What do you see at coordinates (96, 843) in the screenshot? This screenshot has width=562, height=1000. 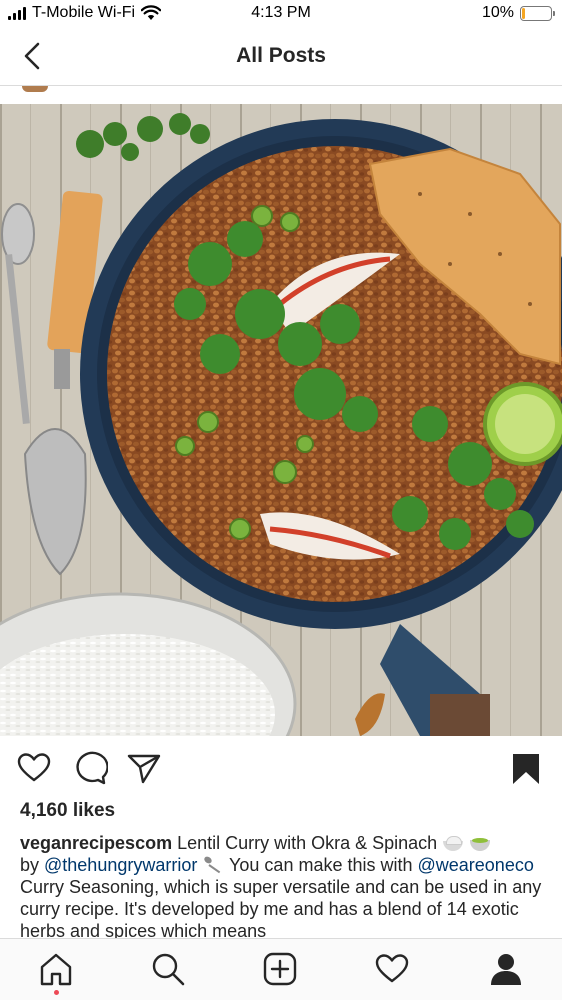 I see `caption-username: veganrecipescom` at bounding box center [96, 843].